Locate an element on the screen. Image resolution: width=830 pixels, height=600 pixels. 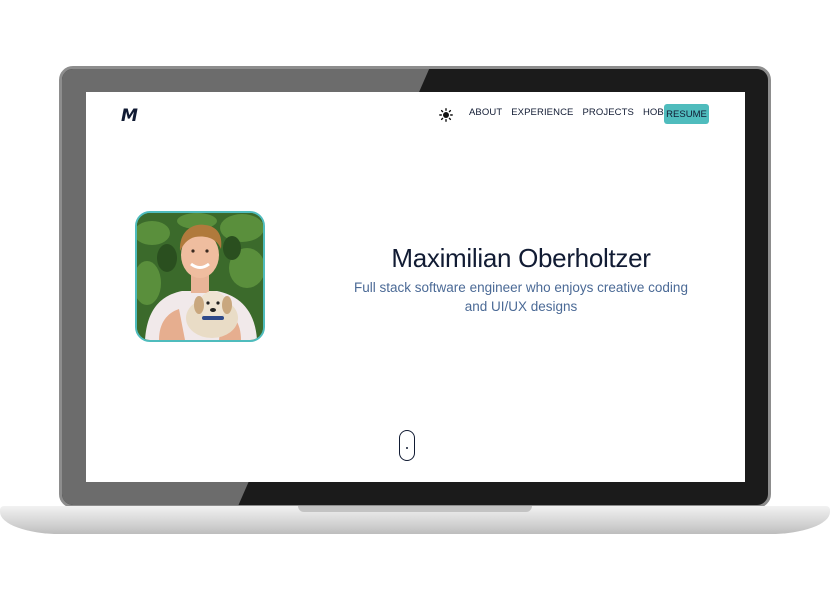
nav-experience: EXPERIENCE is located at coordinates (542, 112).